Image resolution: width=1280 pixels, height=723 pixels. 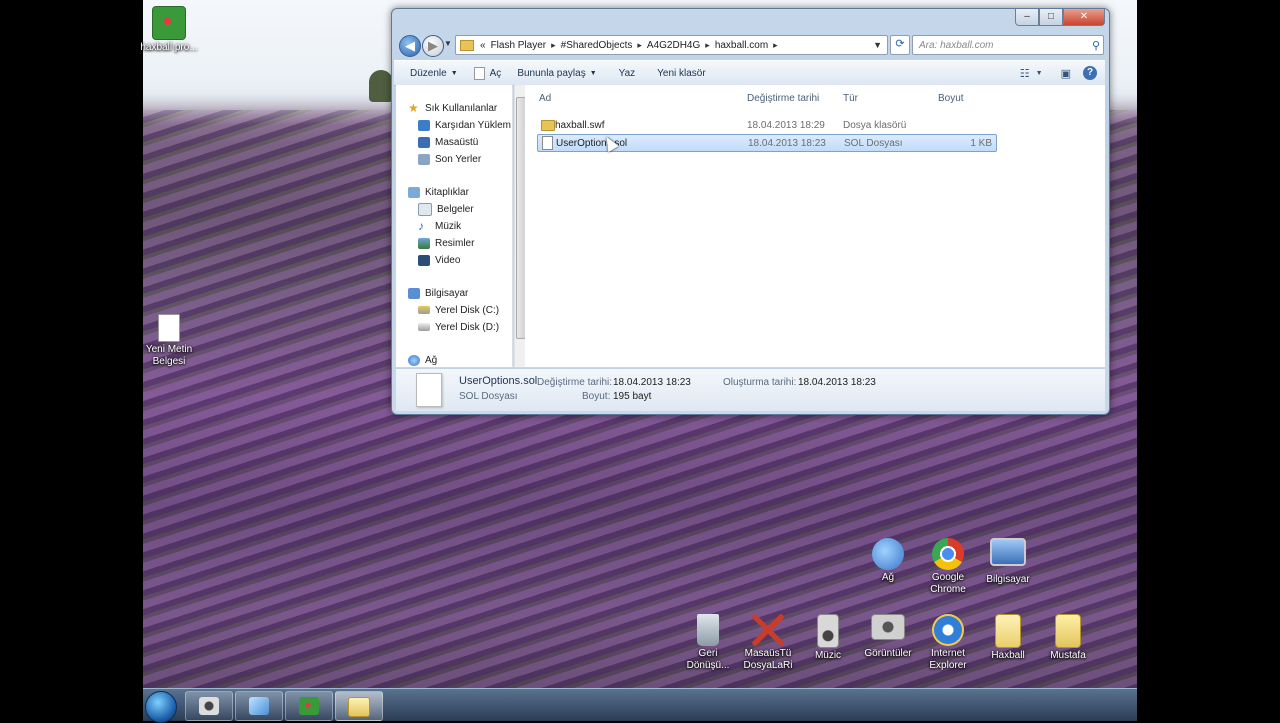 What do you see at coordinates (850, 98) in the screenshot?
I see `column-header-type: Tür` at bounding box center [850, 98].